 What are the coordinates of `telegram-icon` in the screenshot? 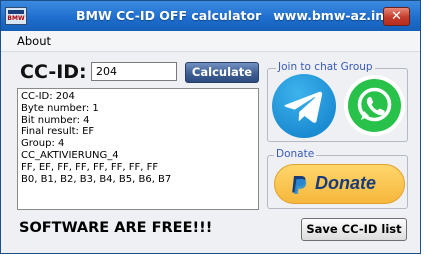 It's located at (304, 106).